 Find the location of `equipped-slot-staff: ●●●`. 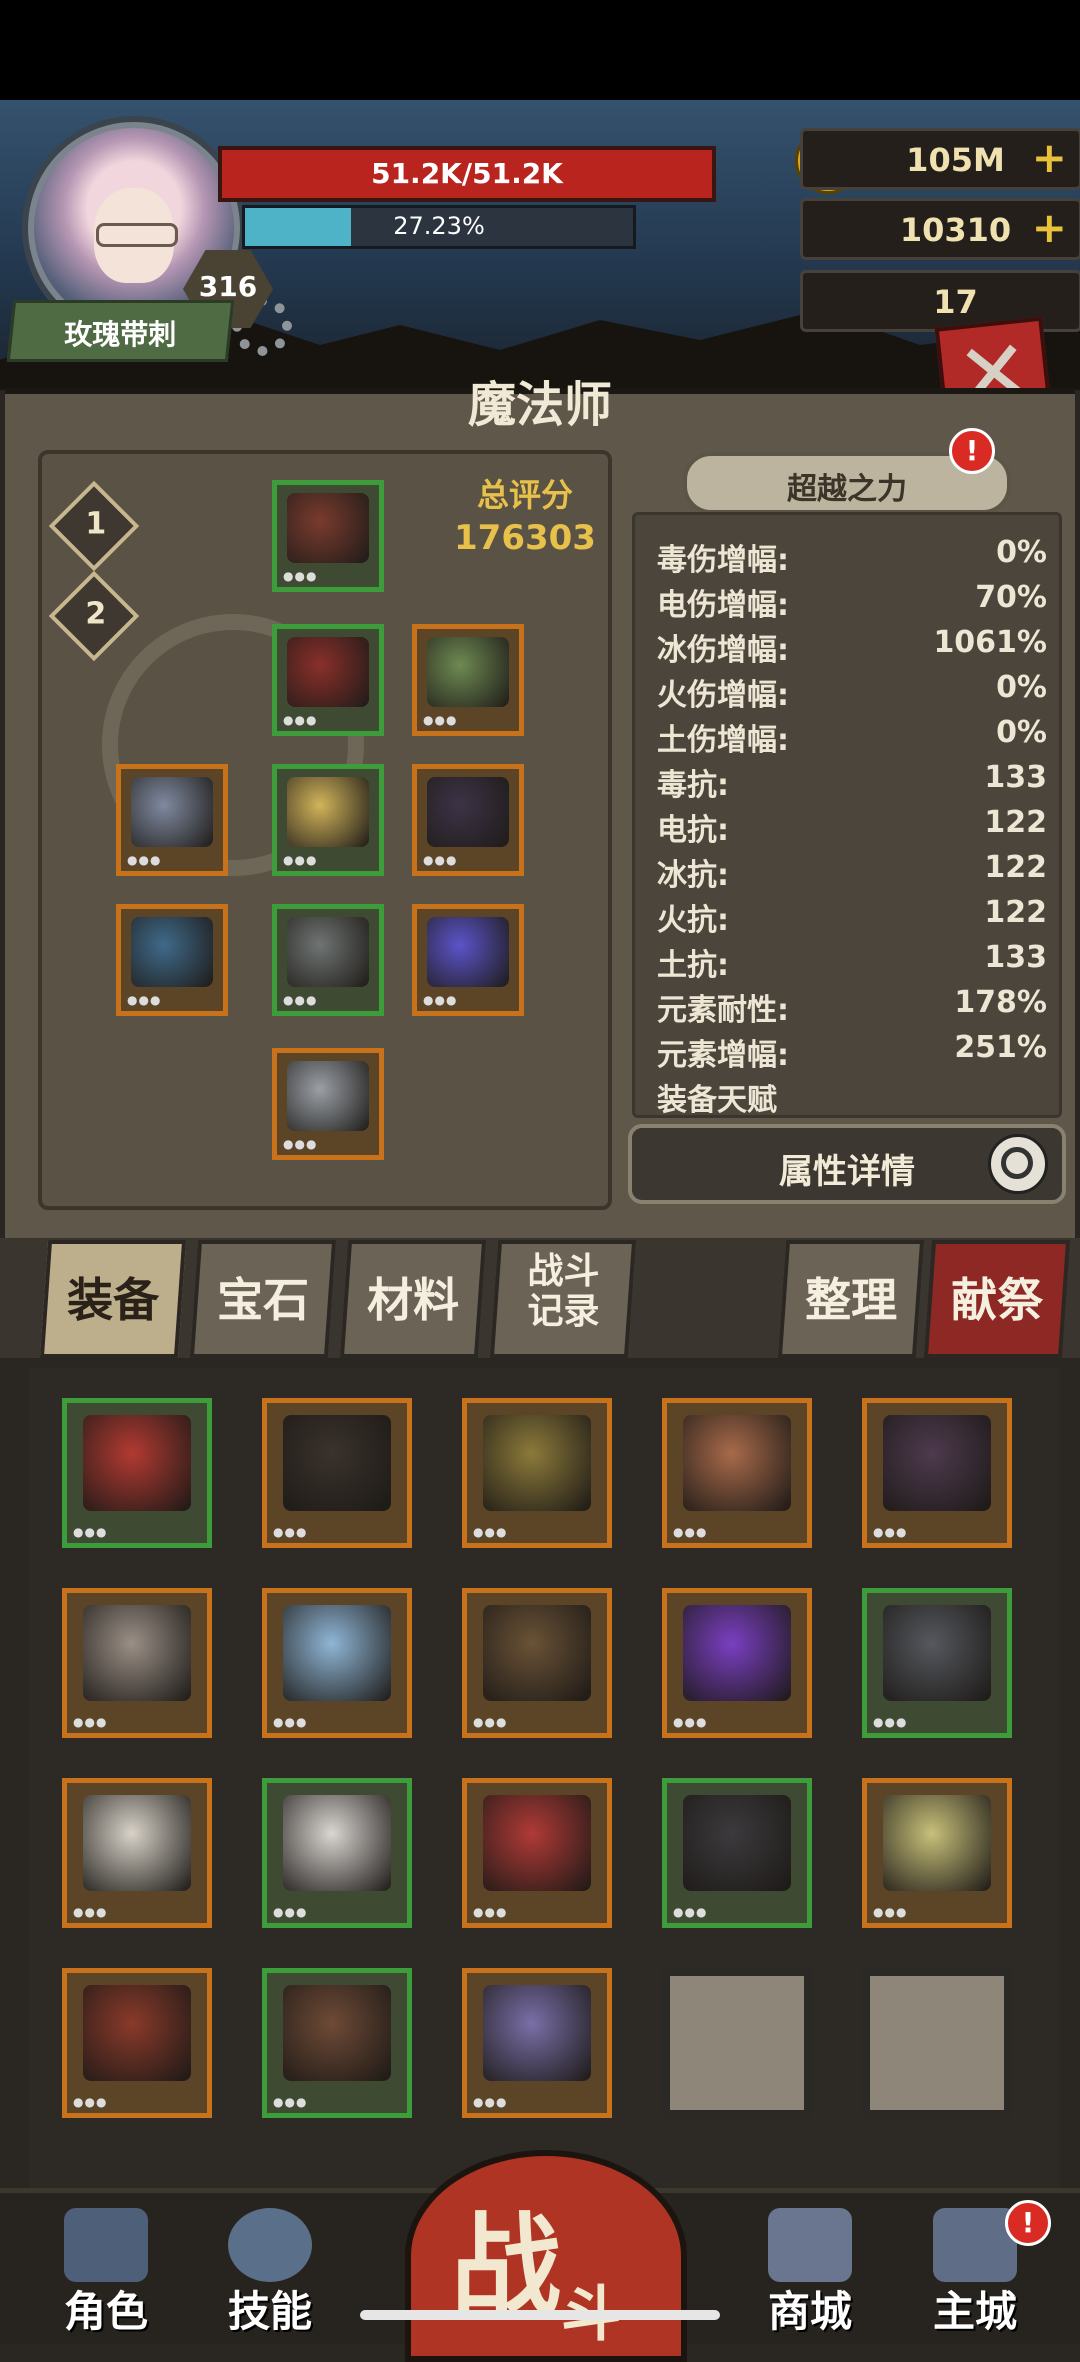

equipped-slot-staff: ●●● is located at coordinates (172, 960).